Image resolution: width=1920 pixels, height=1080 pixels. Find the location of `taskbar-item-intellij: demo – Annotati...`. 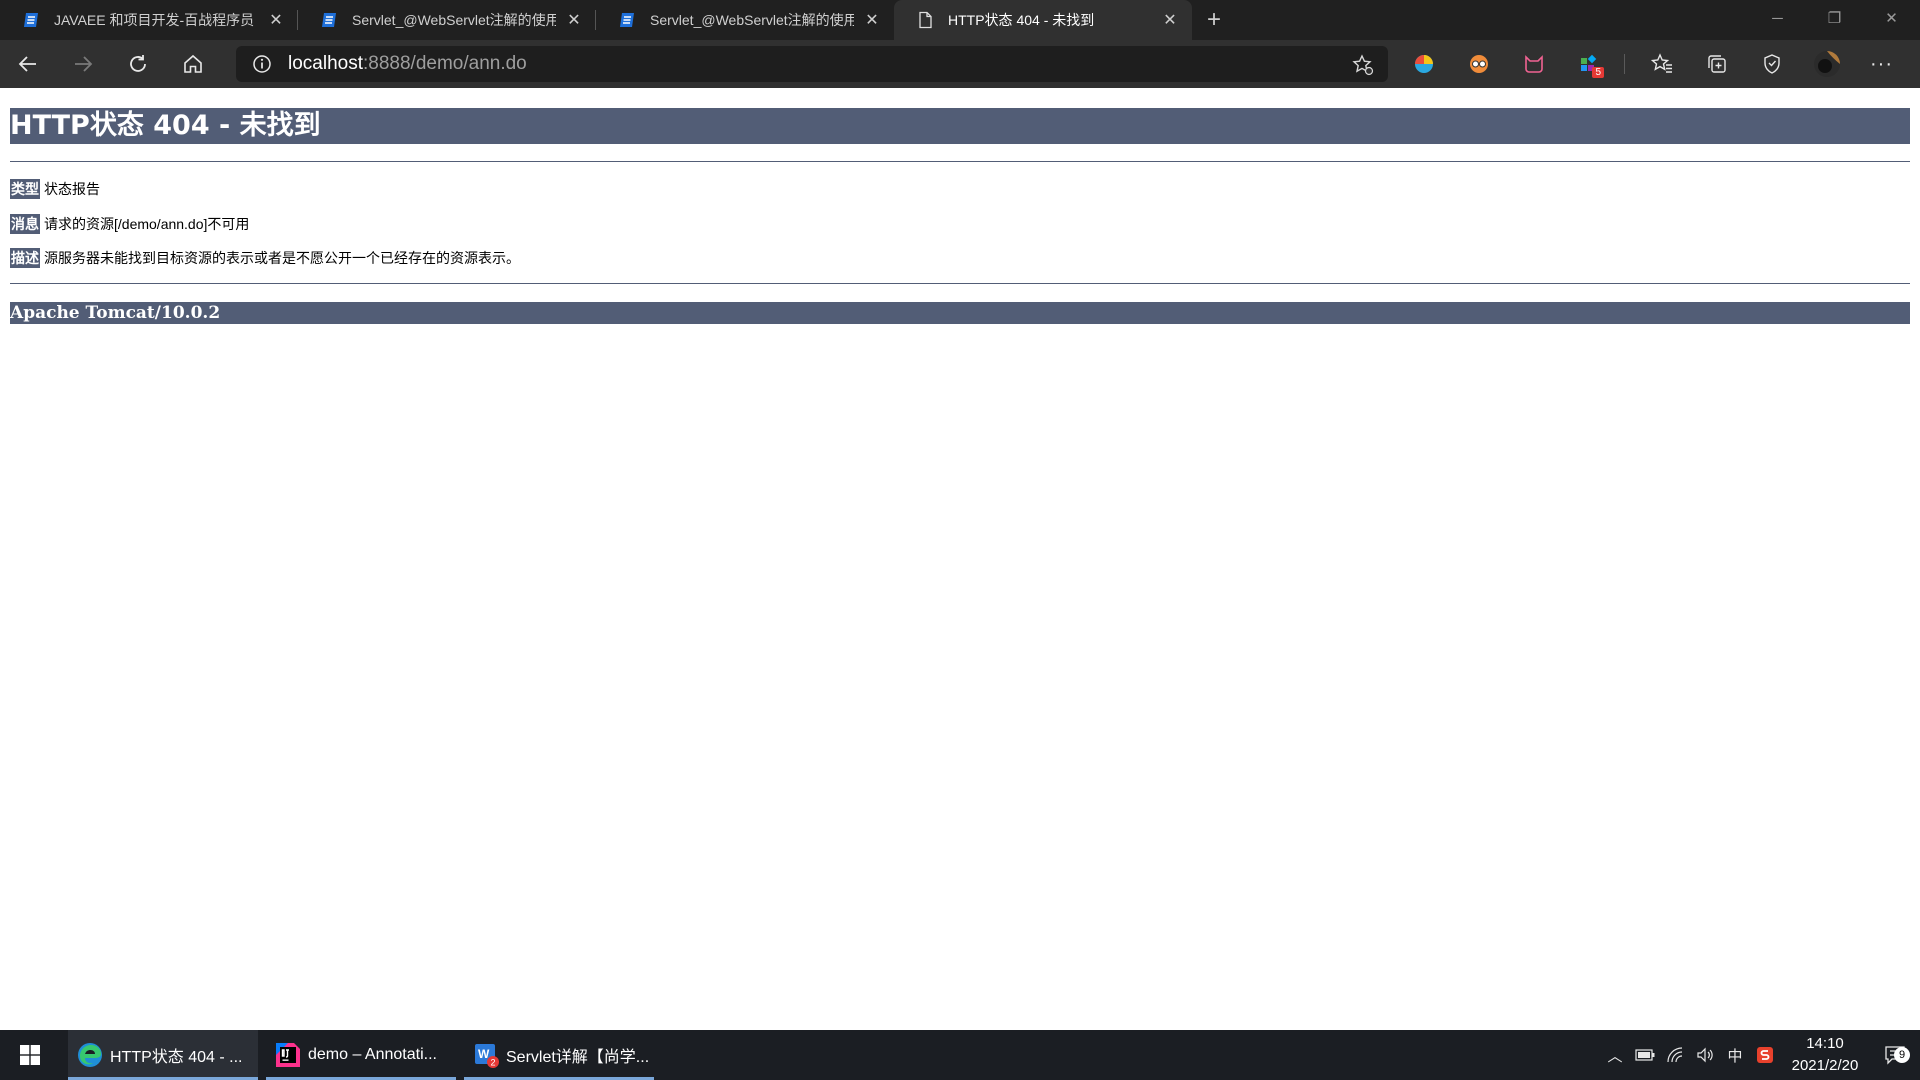

taskbar-item-intellij: demo – Annotati... is located at coordinates (361, 1055).